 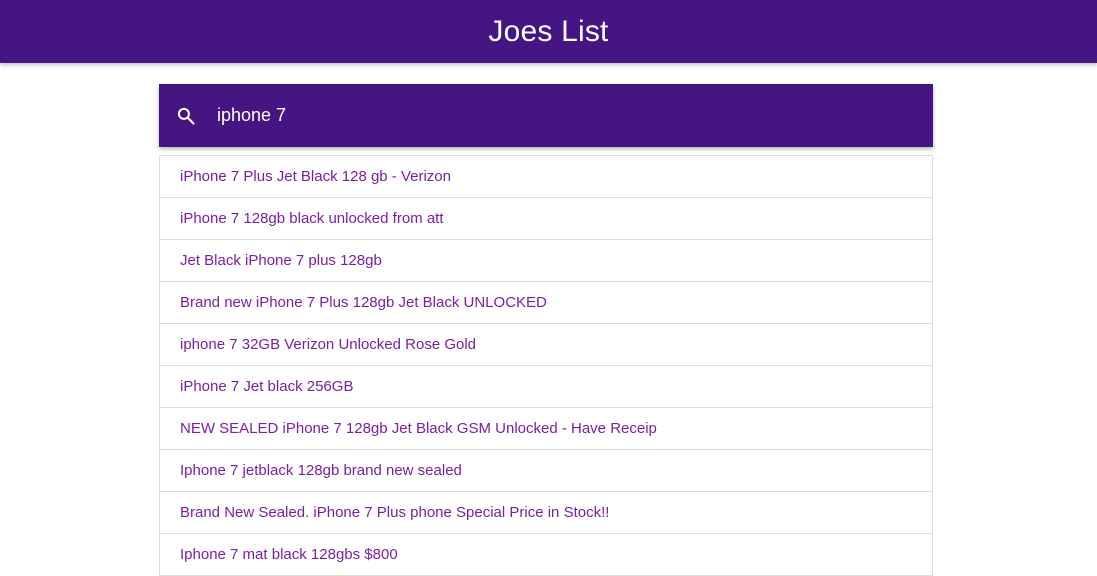 I want to click on result-link: iphone 7 32GB Verizon Unlocked Rose Gold, so click(x=328, y=344).